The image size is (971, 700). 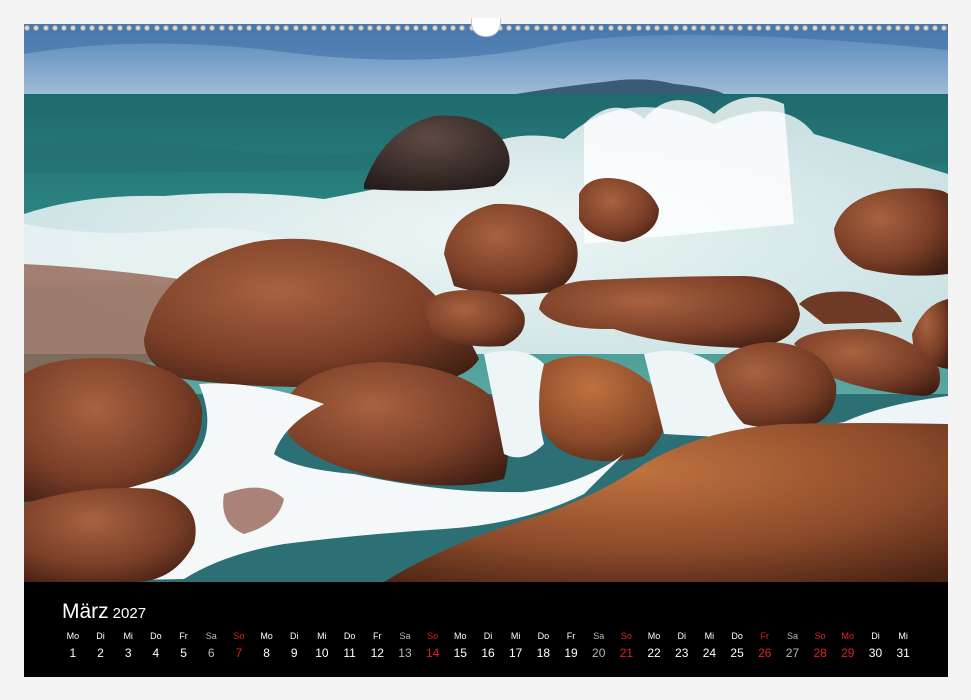 I want to click on day-number: 23, so click(x=682, y=653).